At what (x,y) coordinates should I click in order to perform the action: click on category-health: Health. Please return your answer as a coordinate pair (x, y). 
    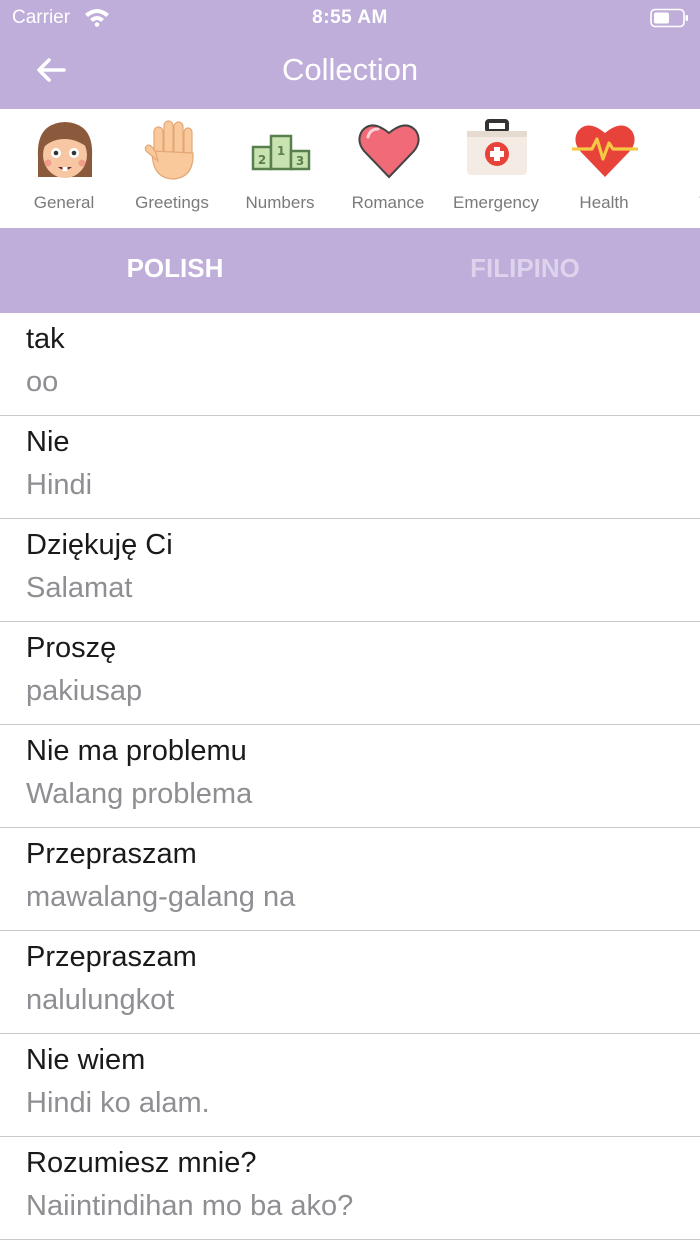
    Looking at the image, I should click on (604, 168).